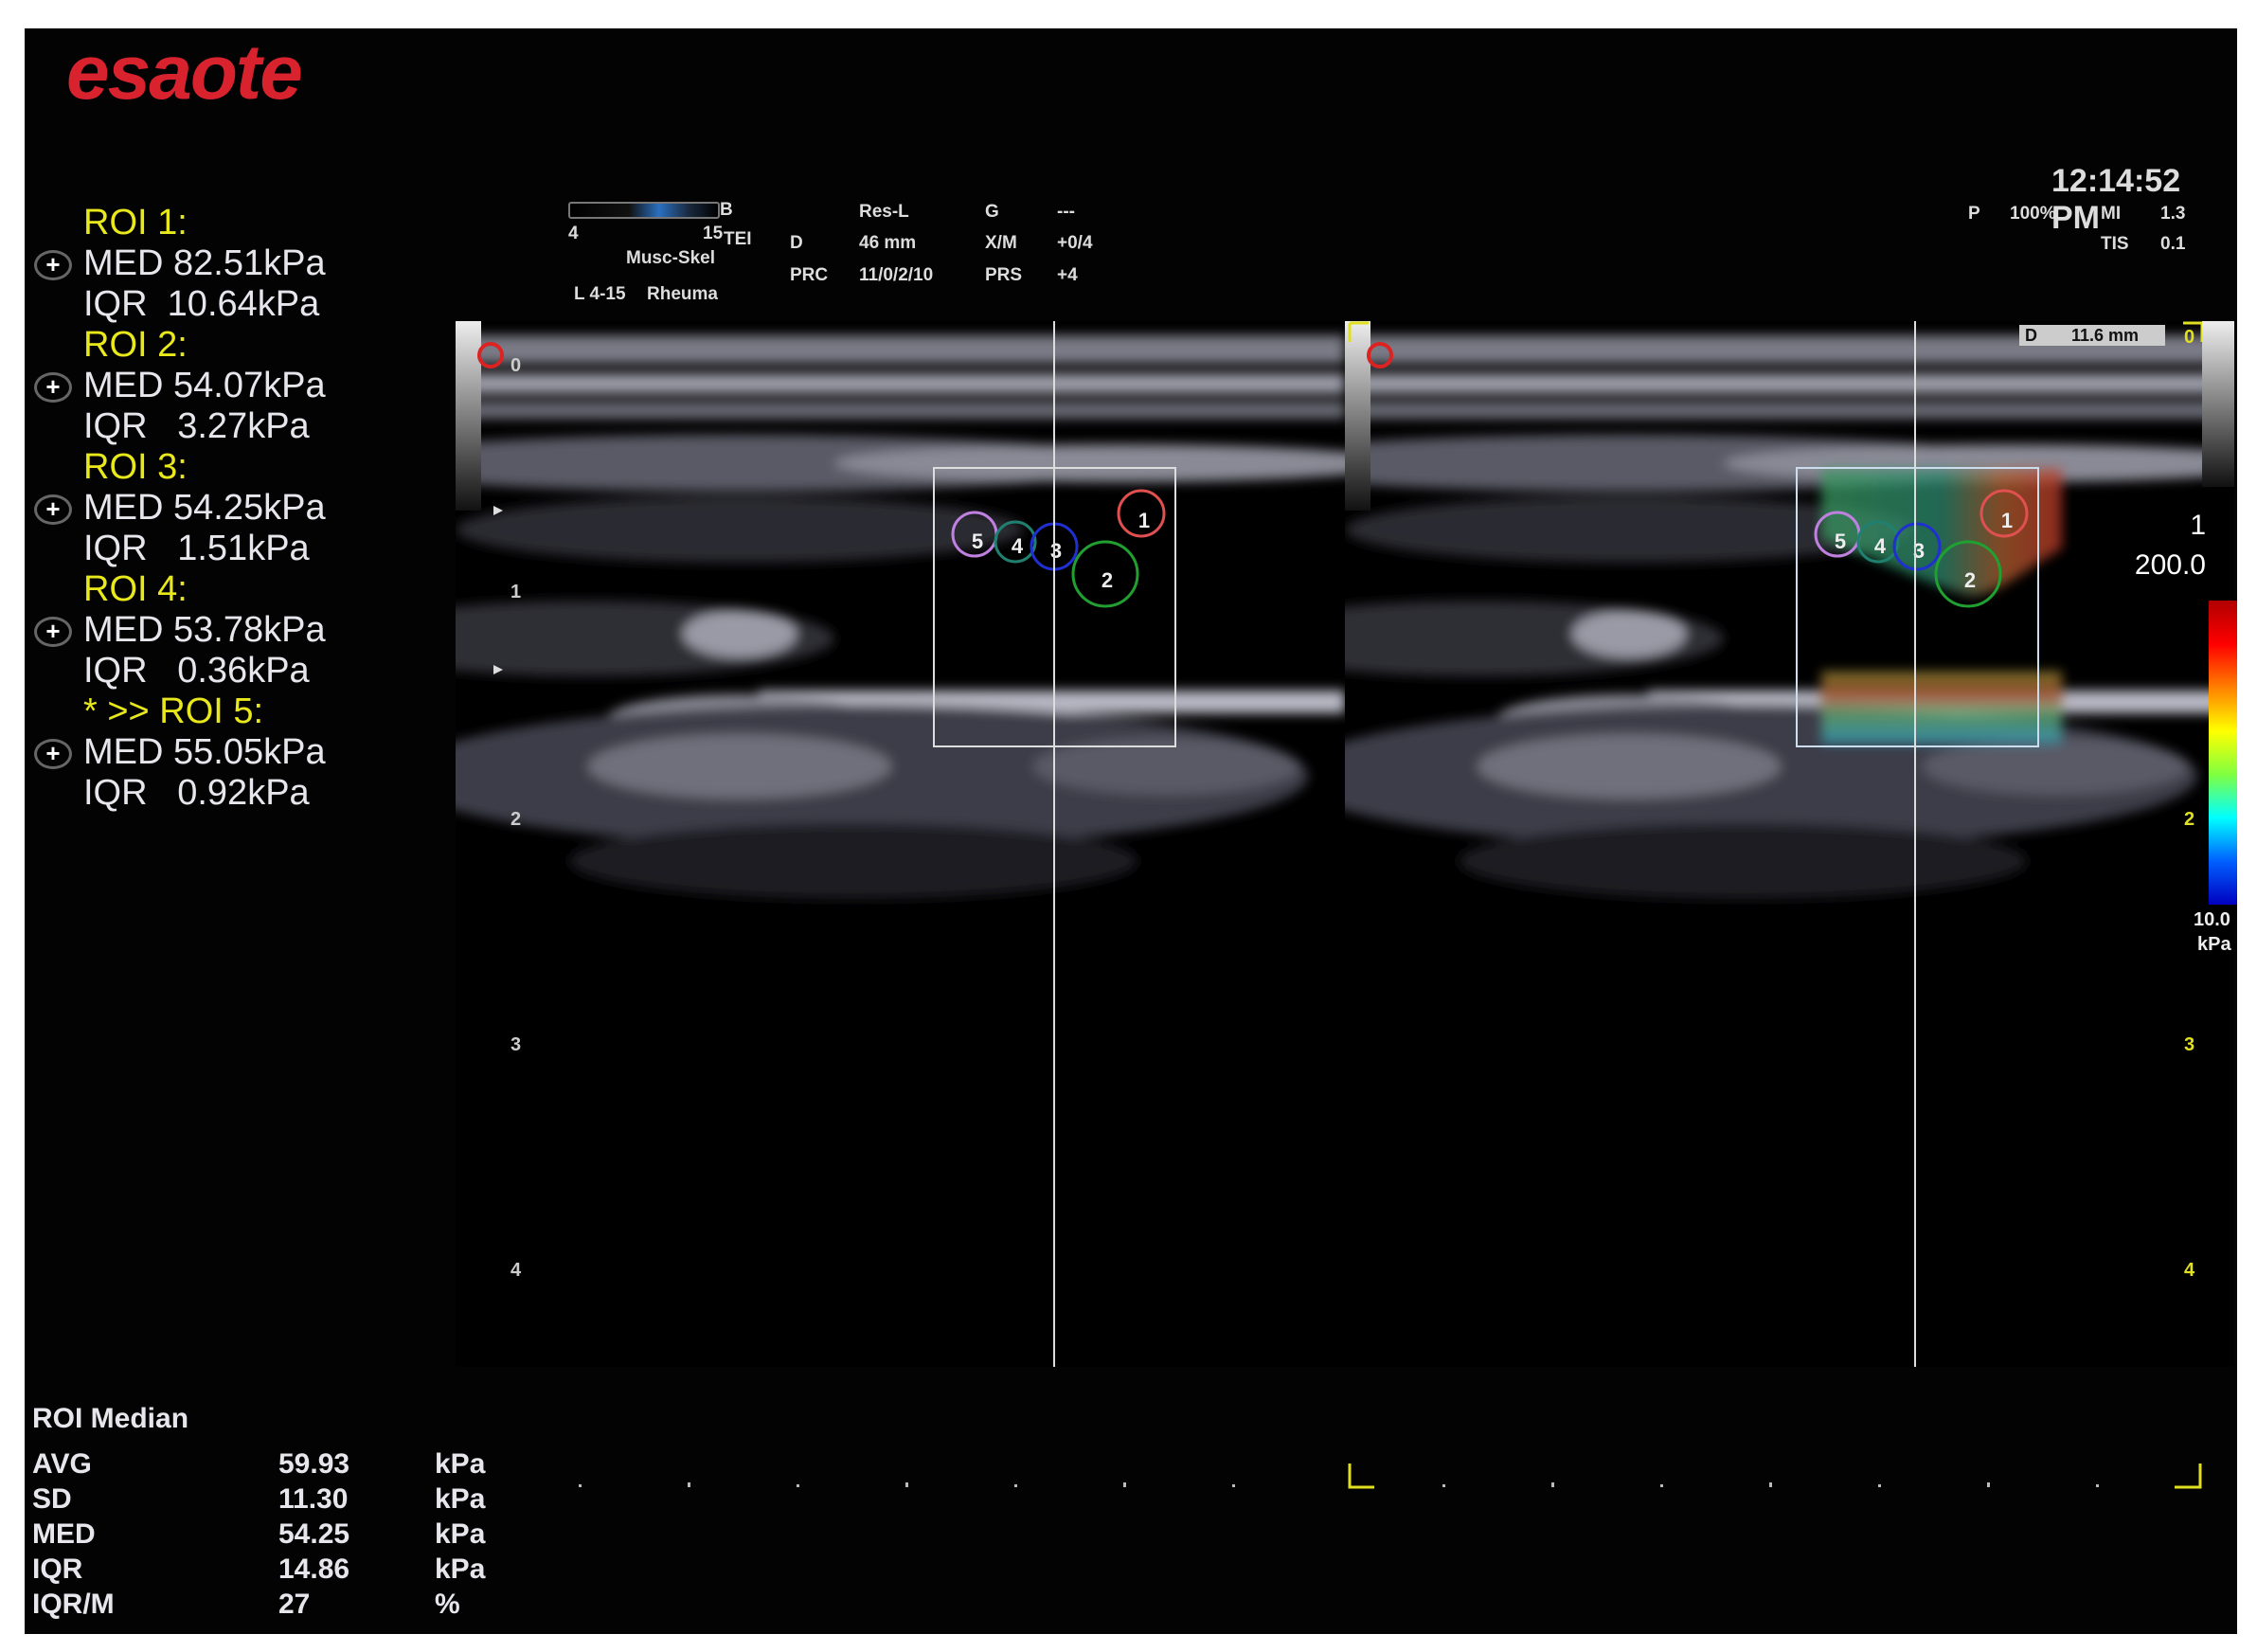  Describe the element at coordinates (713, 233) in the screenshot. I see `freq-max: 15` at that location.